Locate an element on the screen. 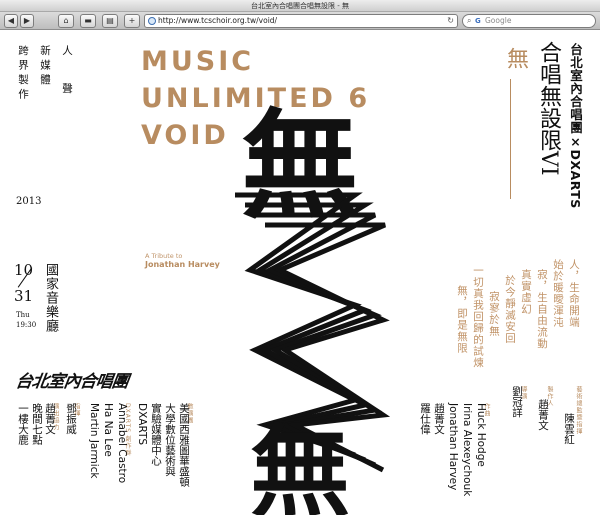 The image size is (600, 522). date-day: 31 is located at coordinates (24, 296).